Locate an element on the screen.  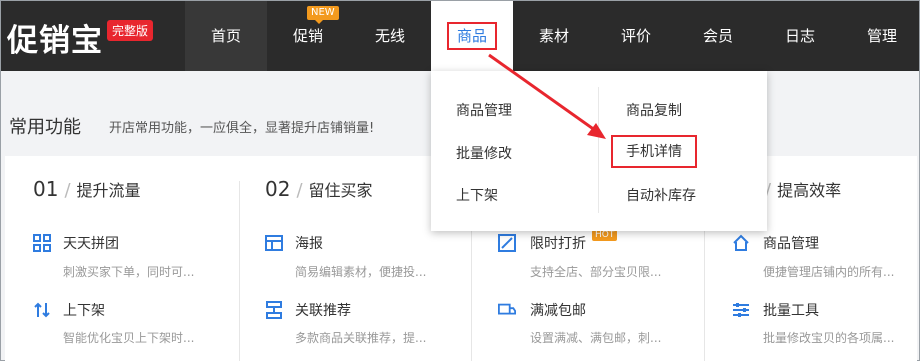
menu-item-mobile-detail: 手机详情 is located at coordinates (654, 151).